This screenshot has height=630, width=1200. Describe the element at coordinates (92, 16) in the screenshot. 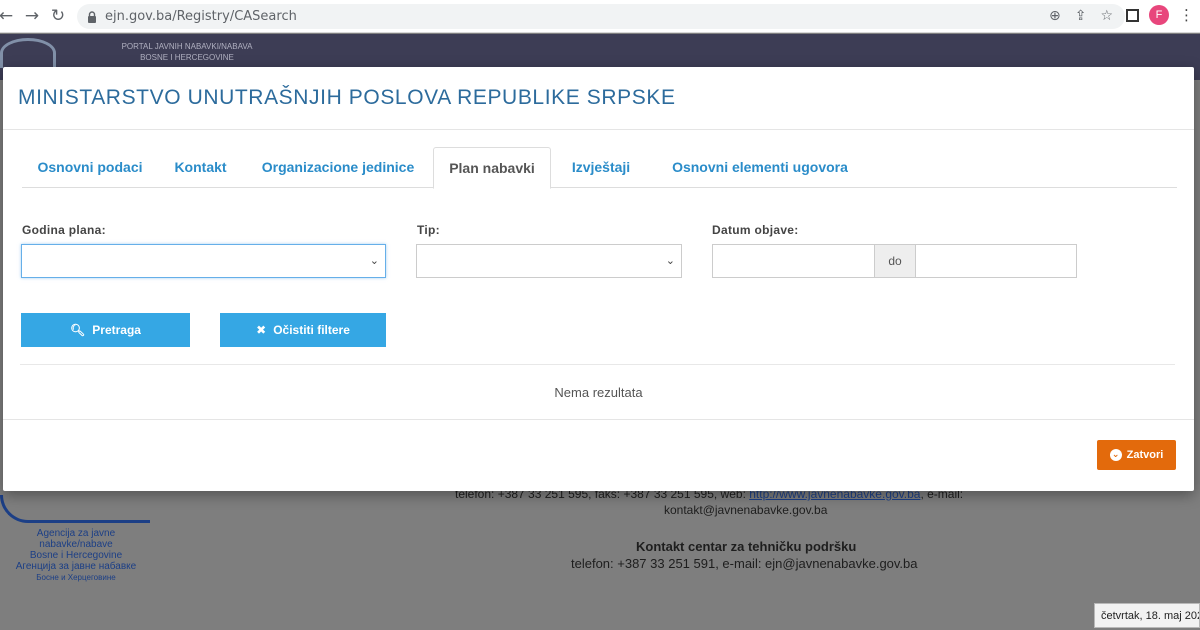

I see `lock-icon` at that location.